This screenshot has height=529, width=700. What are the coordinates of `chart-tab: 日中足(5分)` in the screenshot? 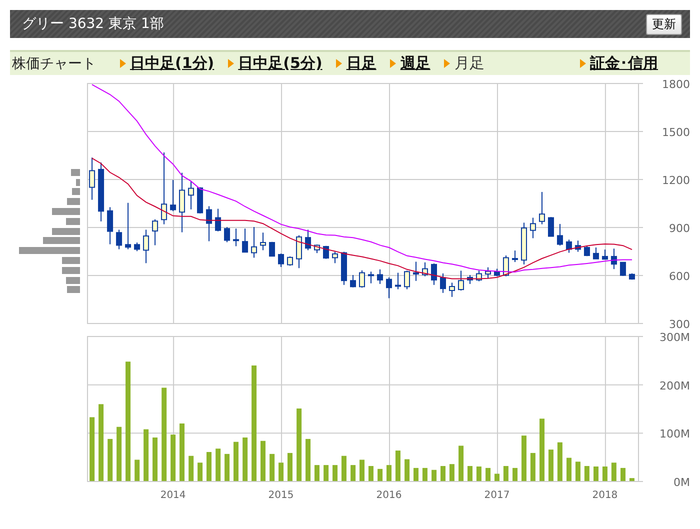 It's located at (280, 63).